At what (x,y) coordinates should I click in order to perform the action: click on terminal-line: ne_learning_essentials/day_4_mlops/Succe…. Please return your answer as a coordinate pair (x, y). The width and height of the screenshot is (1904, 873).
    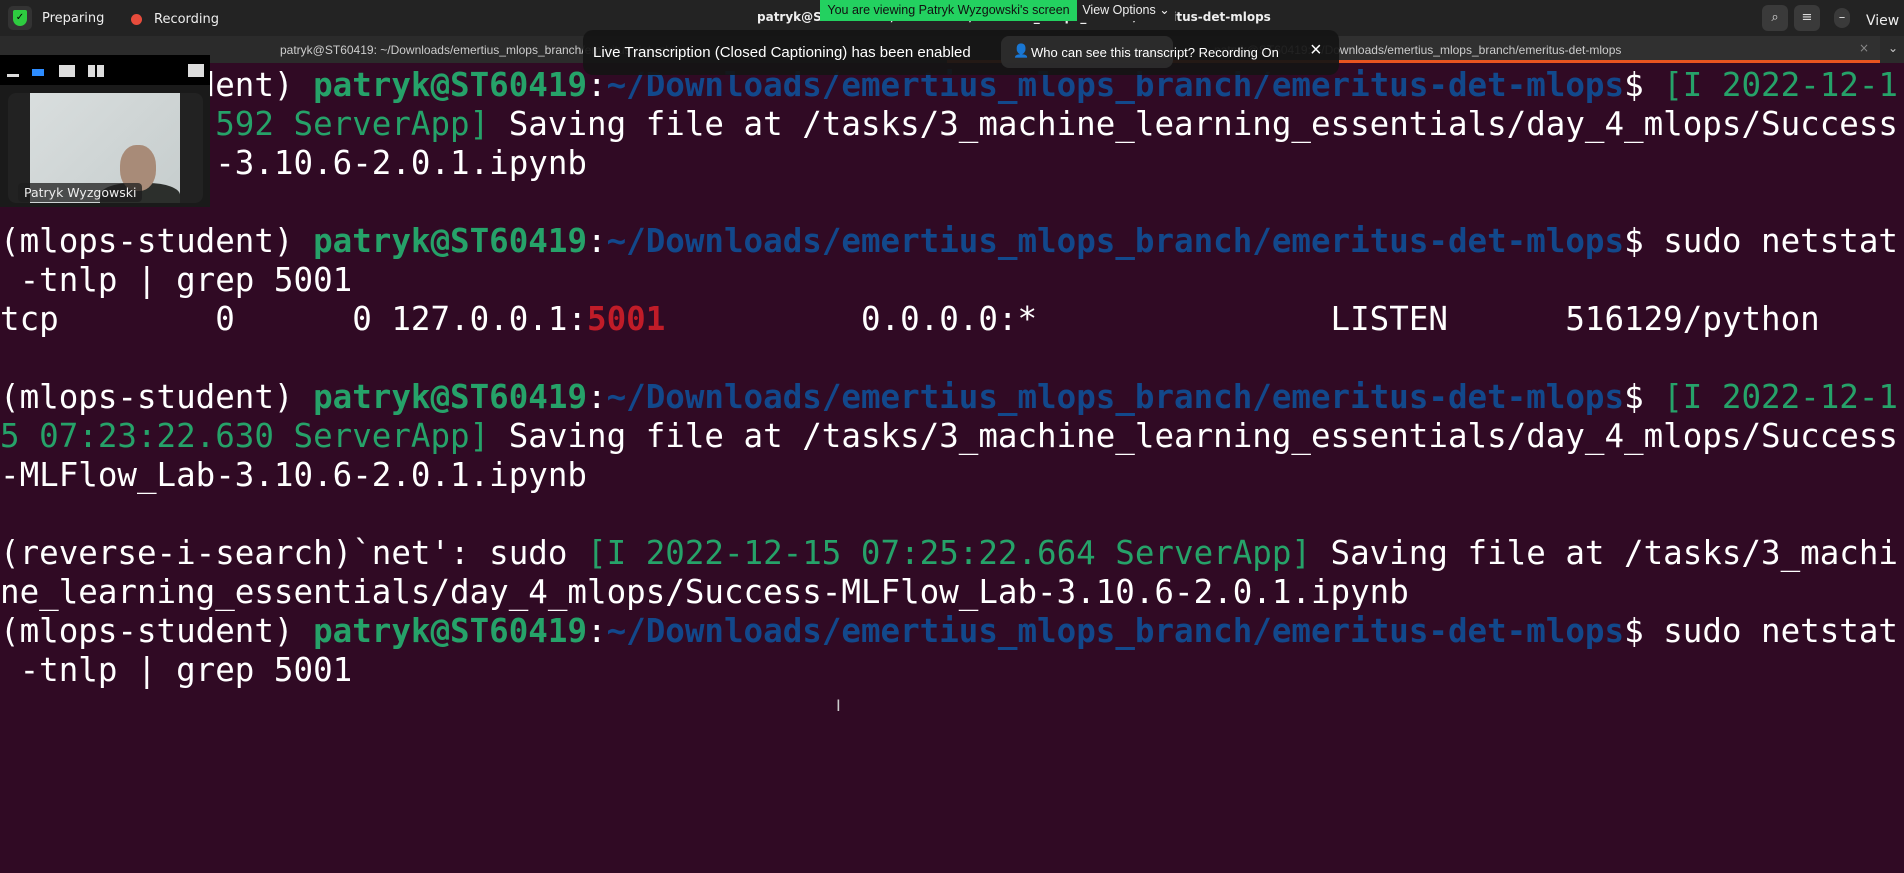
    Looking at the image, I should click on (952, 592).